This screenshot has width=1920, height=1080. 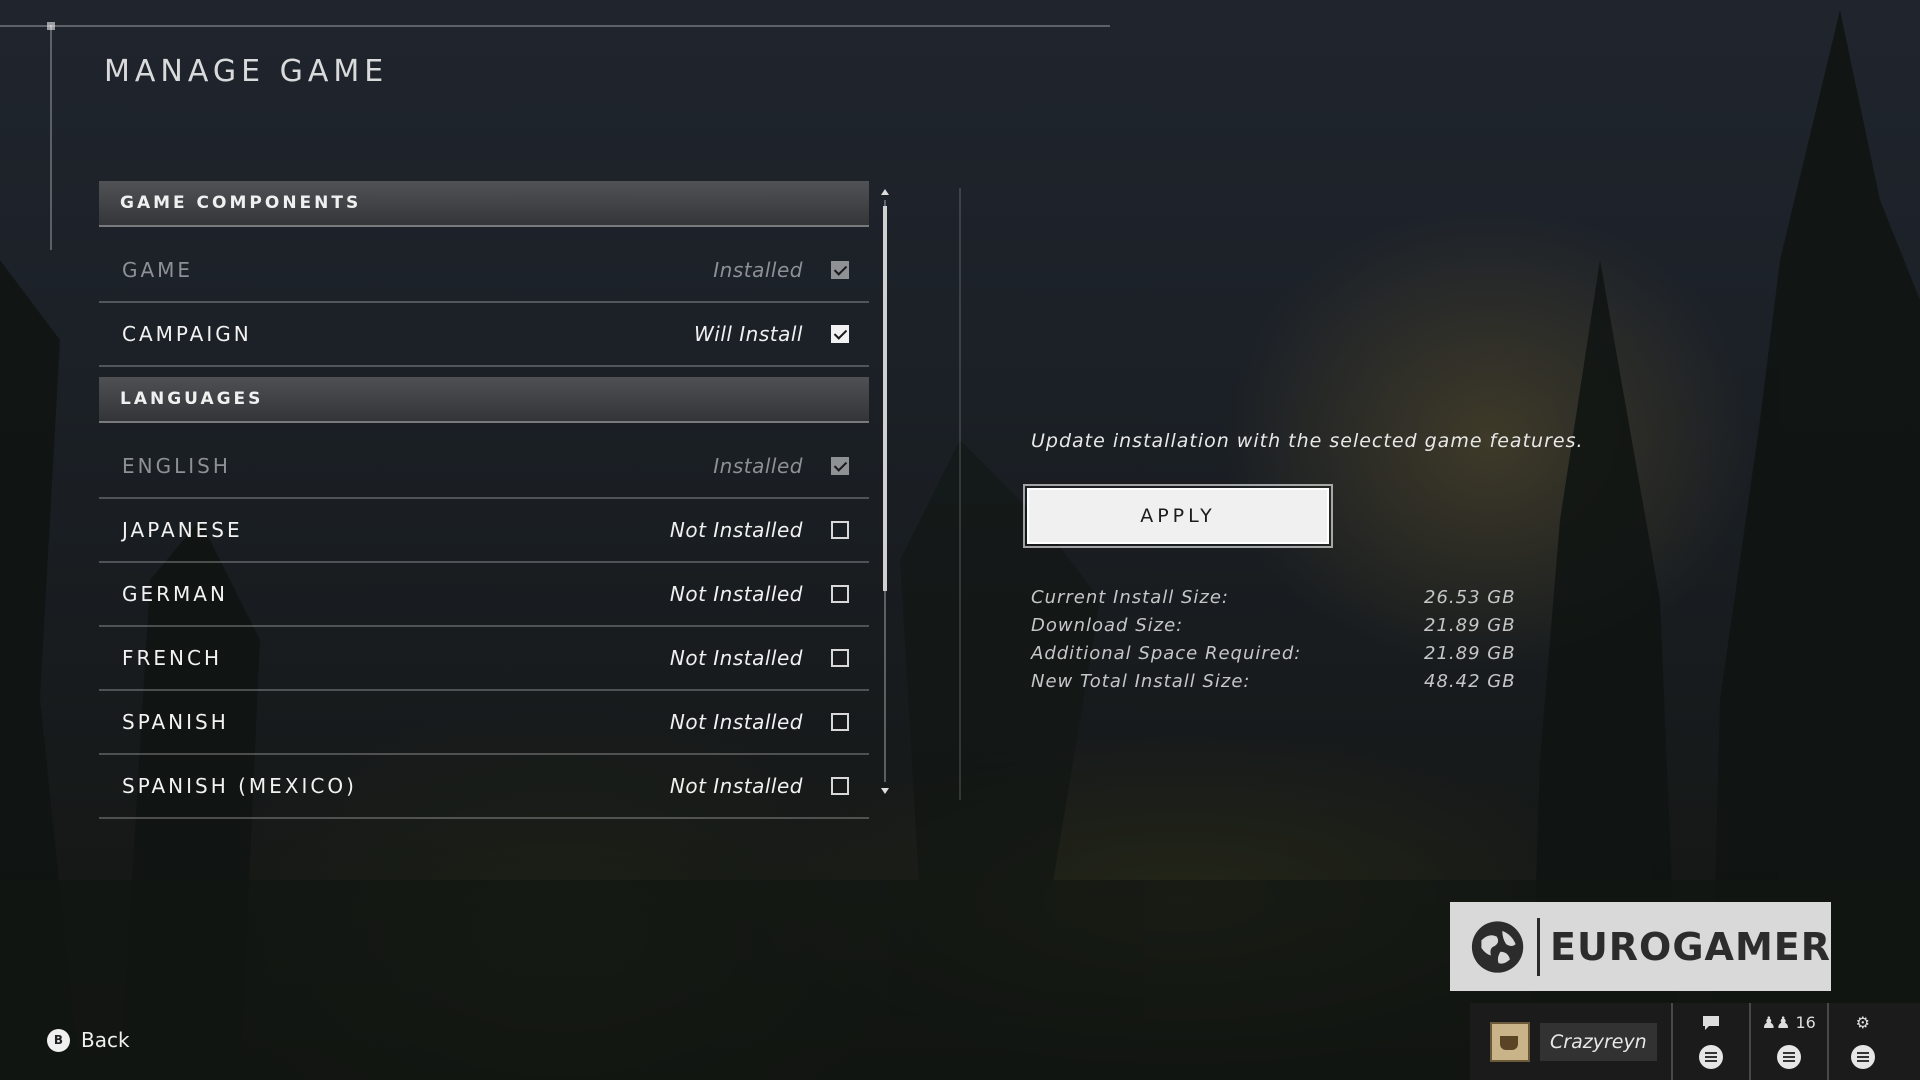 I want to click on item-name: ENGLISH, so click(x=176, y=466).